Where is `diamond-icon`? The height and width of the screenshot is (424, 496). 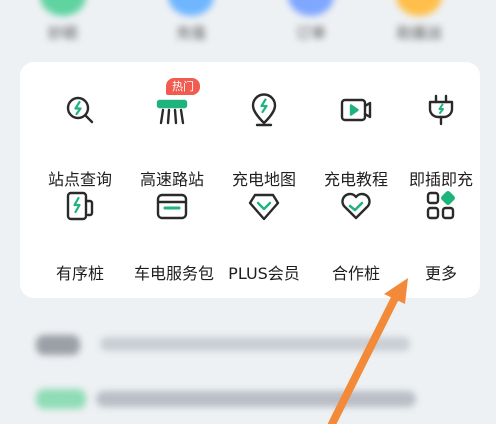 diamond-icon is located at coordinates (264, 206).